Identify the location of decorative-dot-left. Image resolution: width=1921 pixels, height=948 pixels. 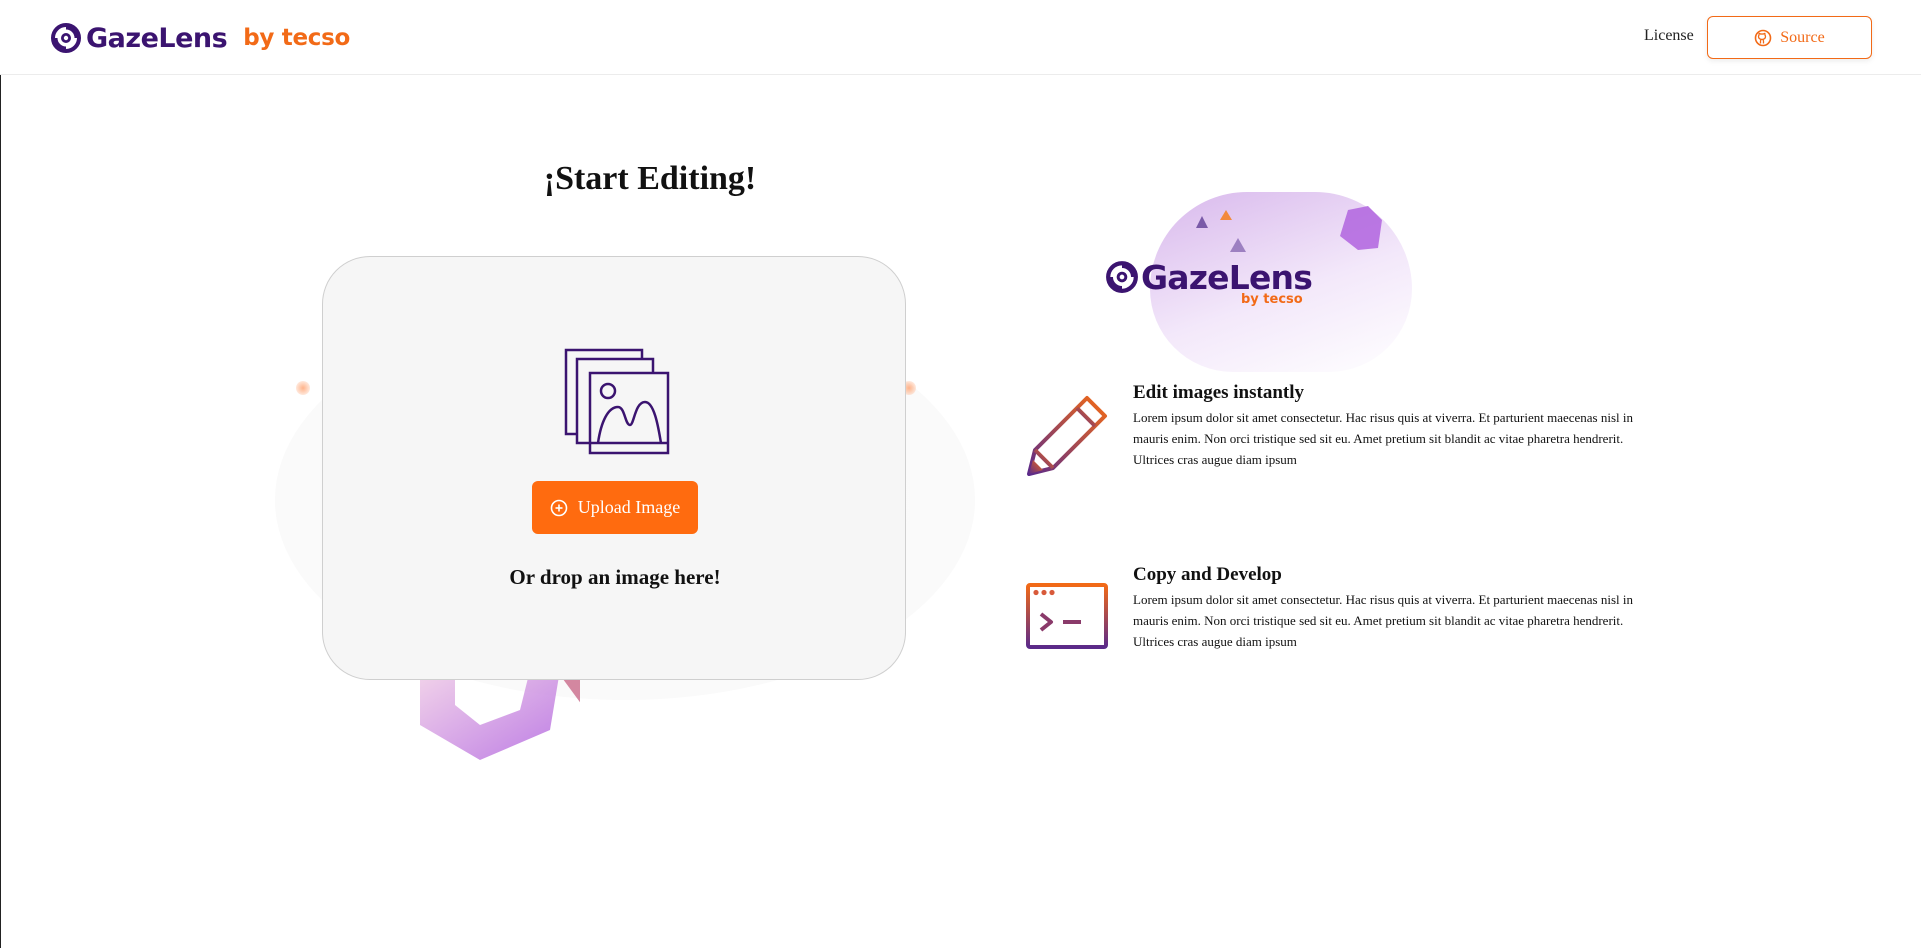
(303, 388).